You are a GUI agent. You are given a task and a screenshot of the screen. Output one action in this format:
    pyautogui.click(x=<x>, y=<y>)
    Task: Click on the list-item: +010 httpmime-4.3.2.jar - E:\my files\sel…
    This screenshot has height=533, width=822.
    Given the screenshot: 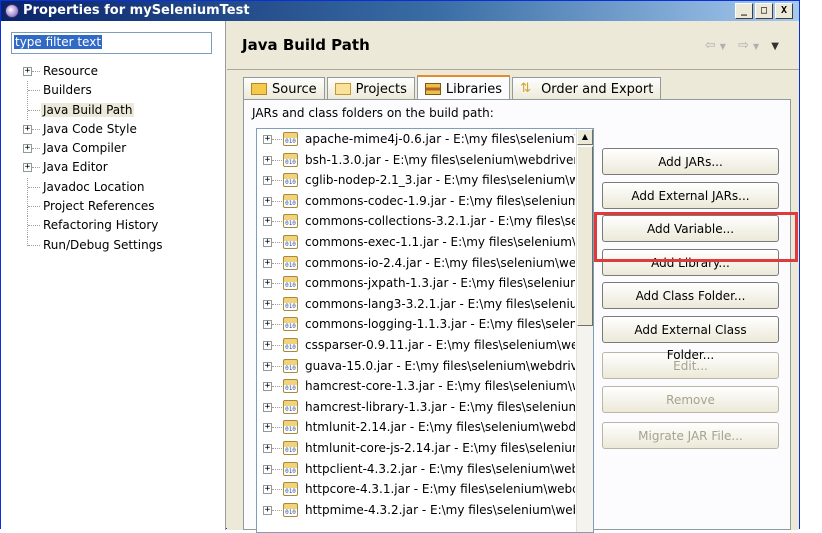 What is the action you would take?
    pyautogui.click(x=425, y=510)
    